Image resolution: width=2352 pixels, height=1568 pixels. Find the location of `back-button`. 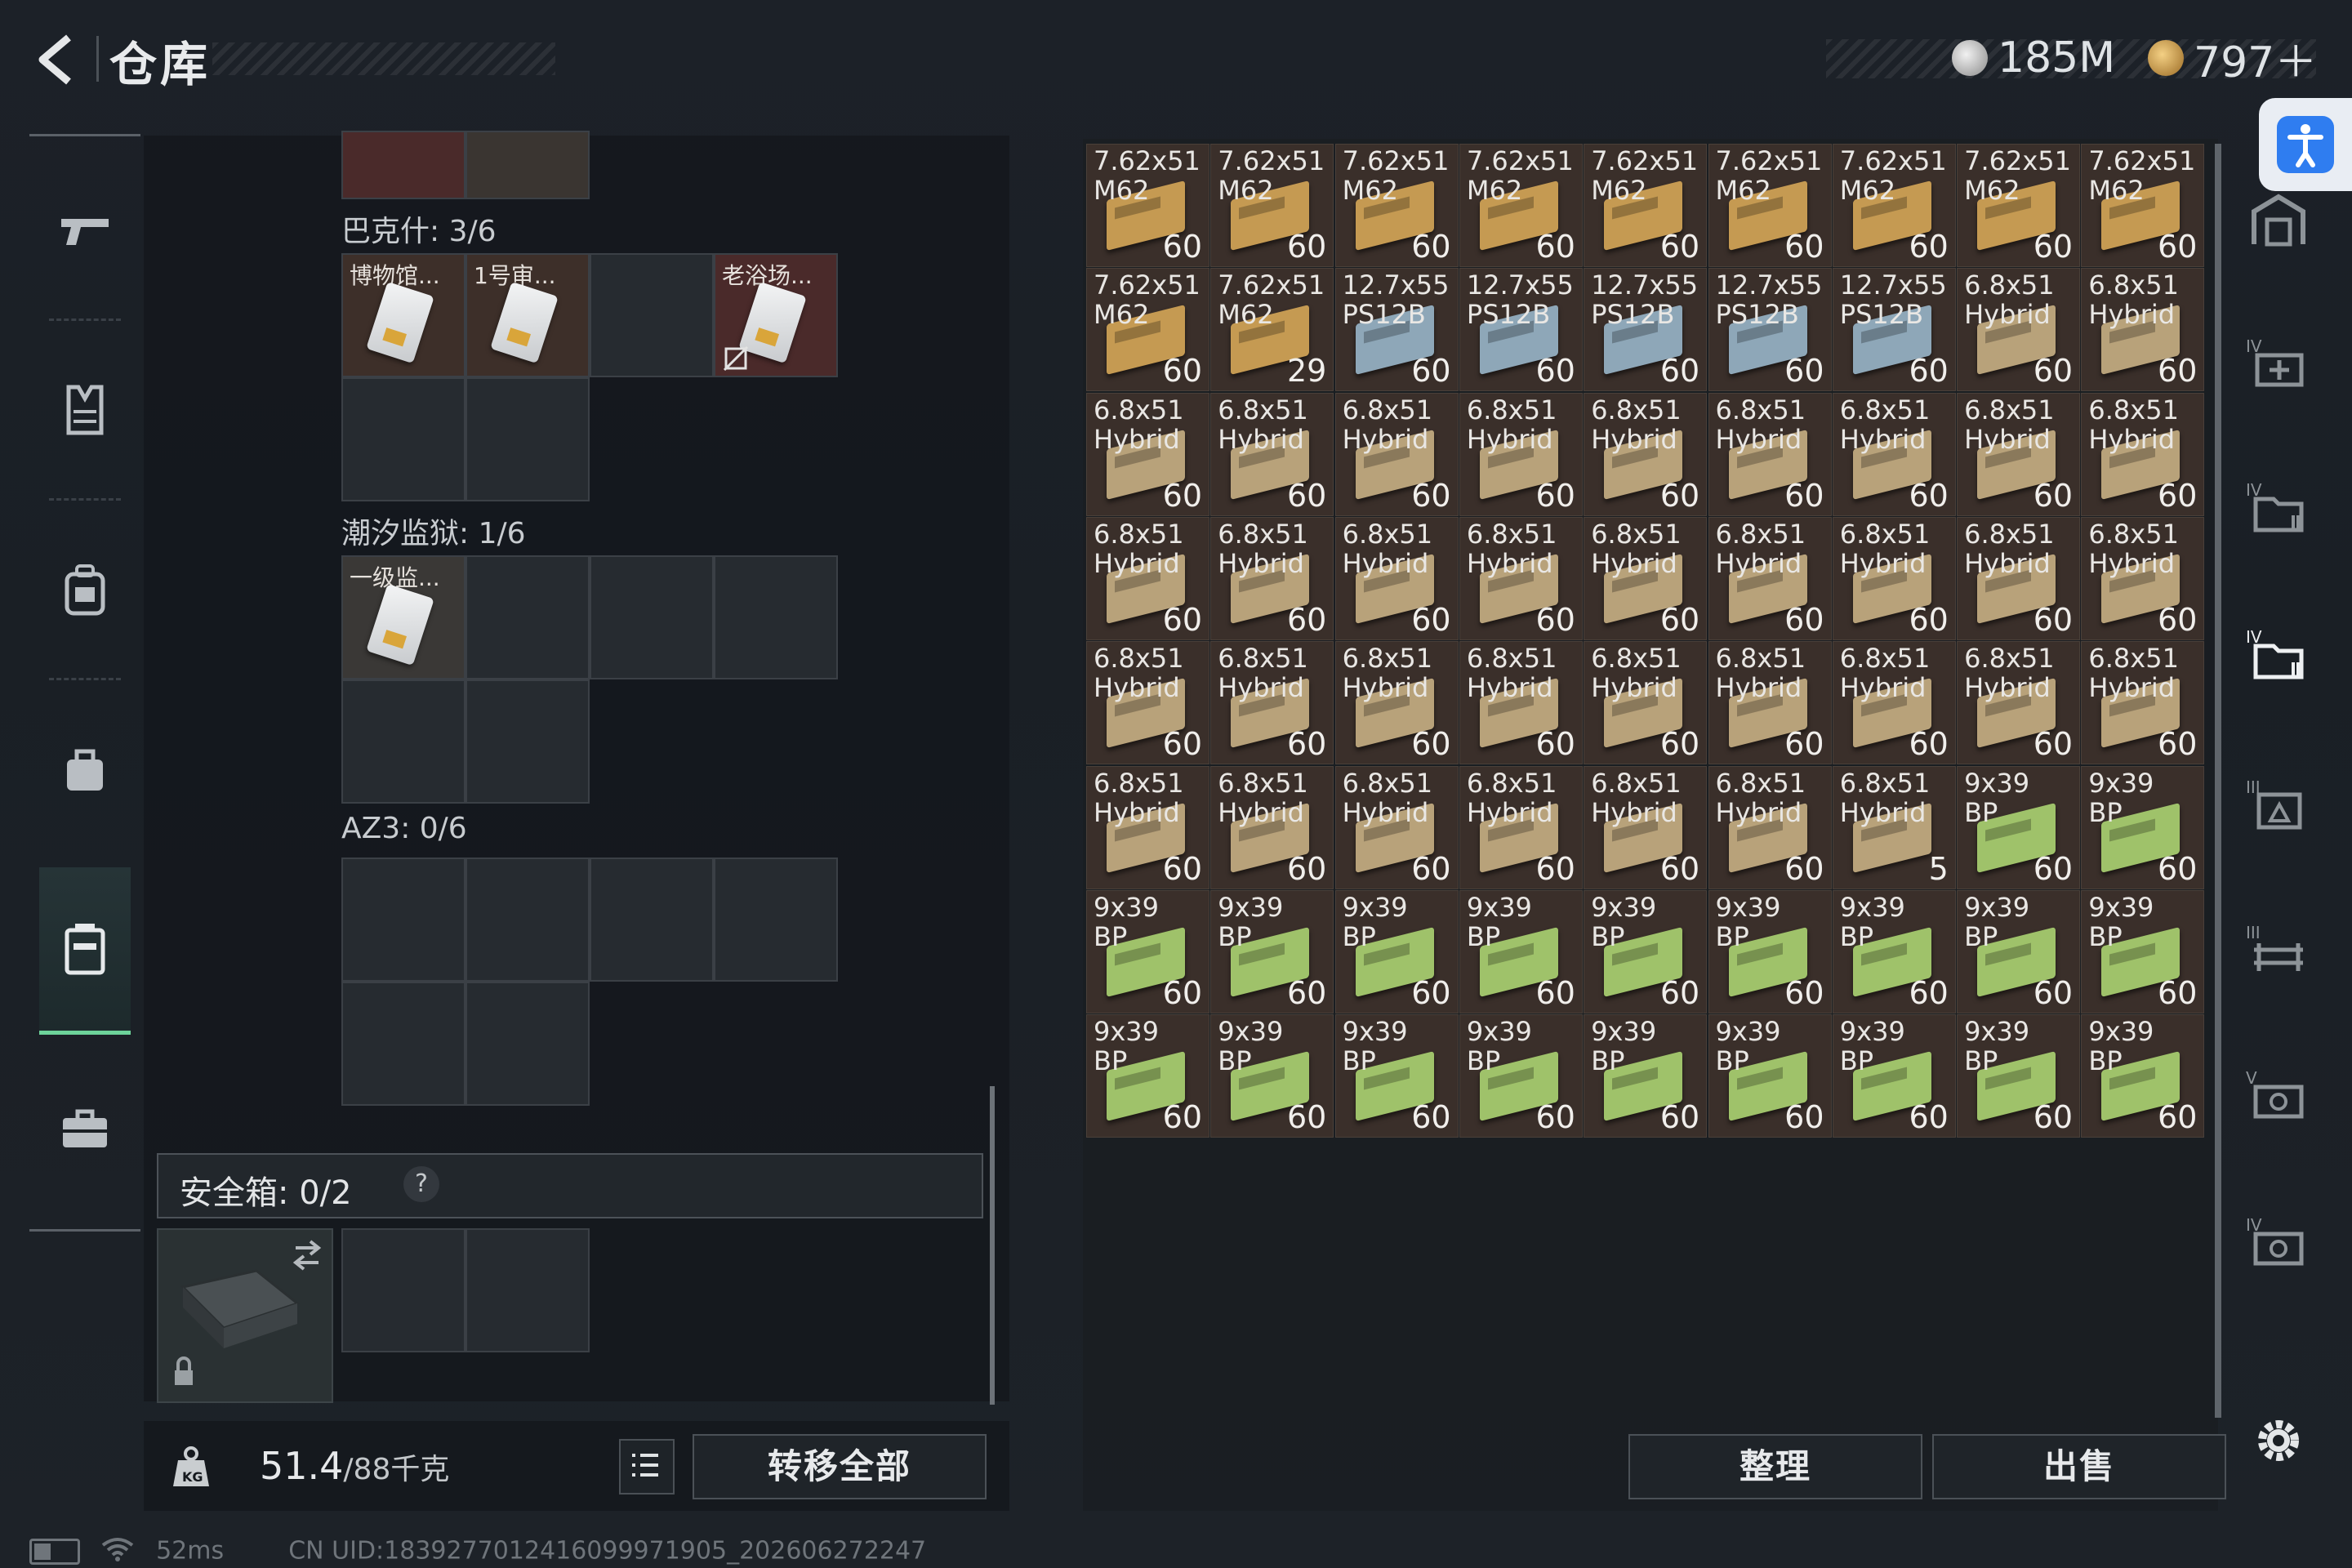

back-button is located at coordinates (56, 59).